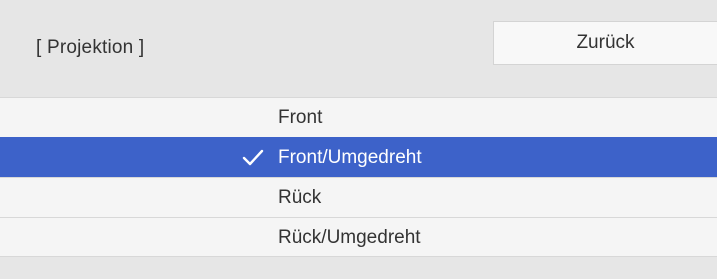 The height and width of the screenshot is (279, 717). Describe the element at coordinates (253, 157) in the screenshot. I see `check-icon` at that location.